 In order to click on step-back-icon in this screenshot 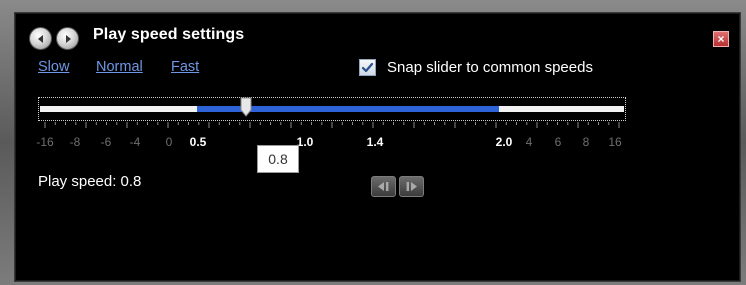, I will do `click(383, 186)`.